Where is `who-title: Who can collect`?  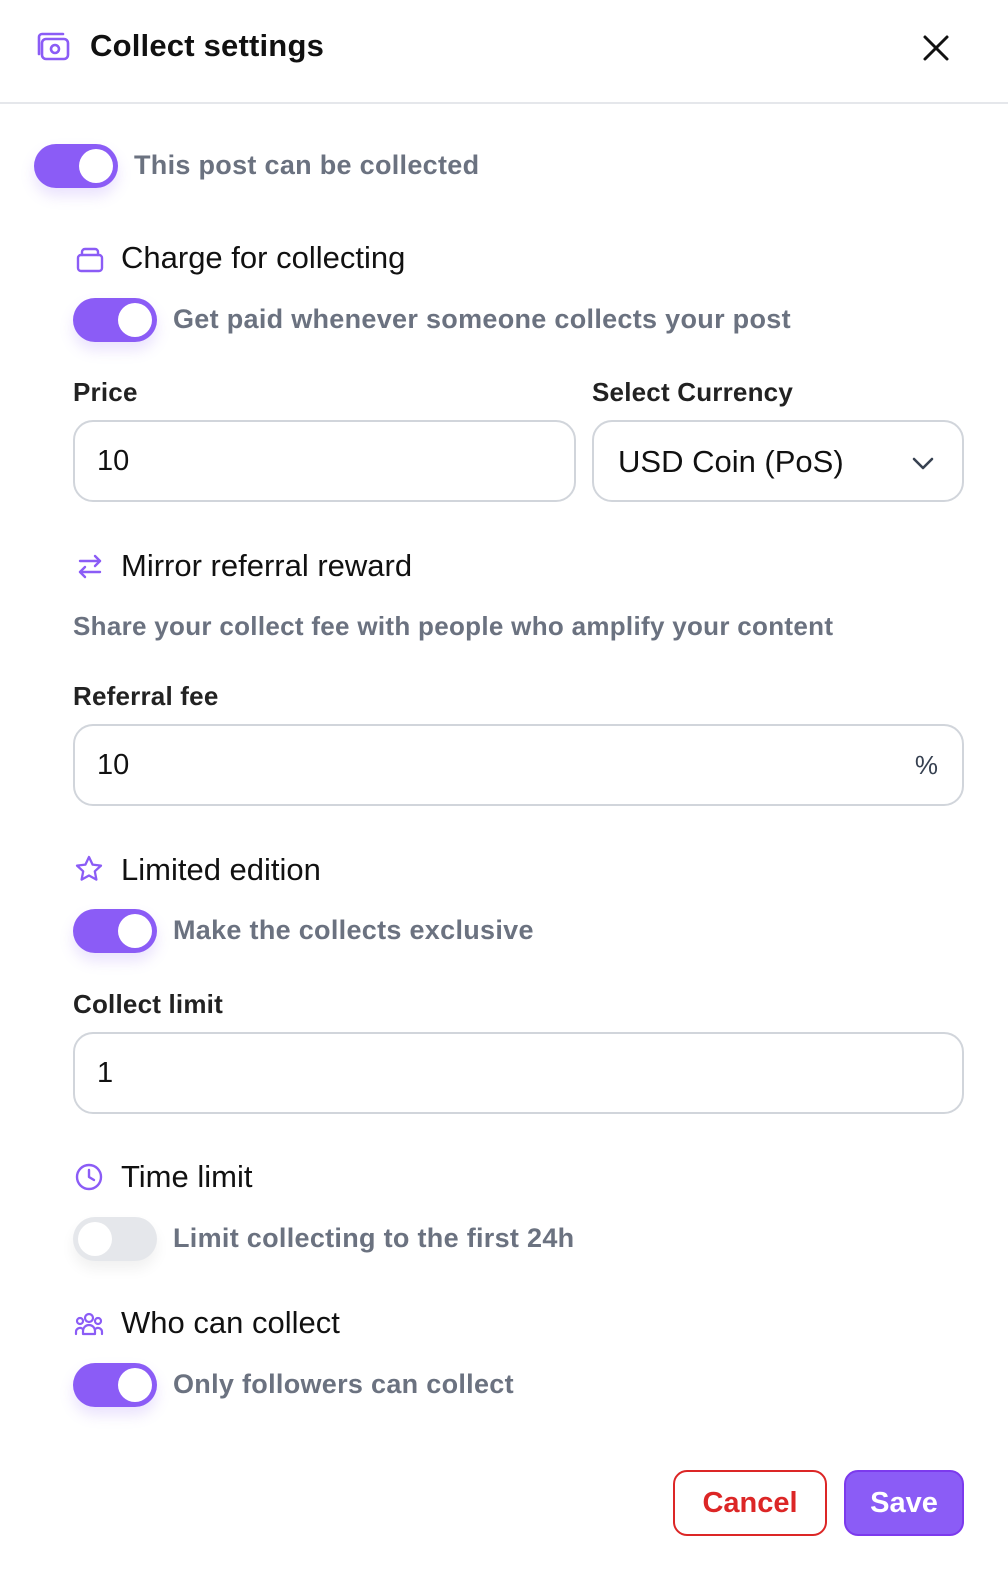
who-title: Who can collect is located at coordinates (230, 1322).